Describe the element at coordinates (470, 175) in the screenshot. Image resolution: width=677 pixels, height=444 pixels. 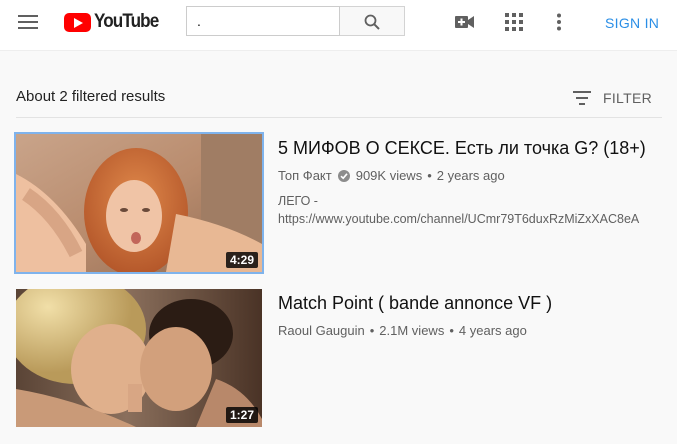
I see `upload-age: 2 years ago` at that location.